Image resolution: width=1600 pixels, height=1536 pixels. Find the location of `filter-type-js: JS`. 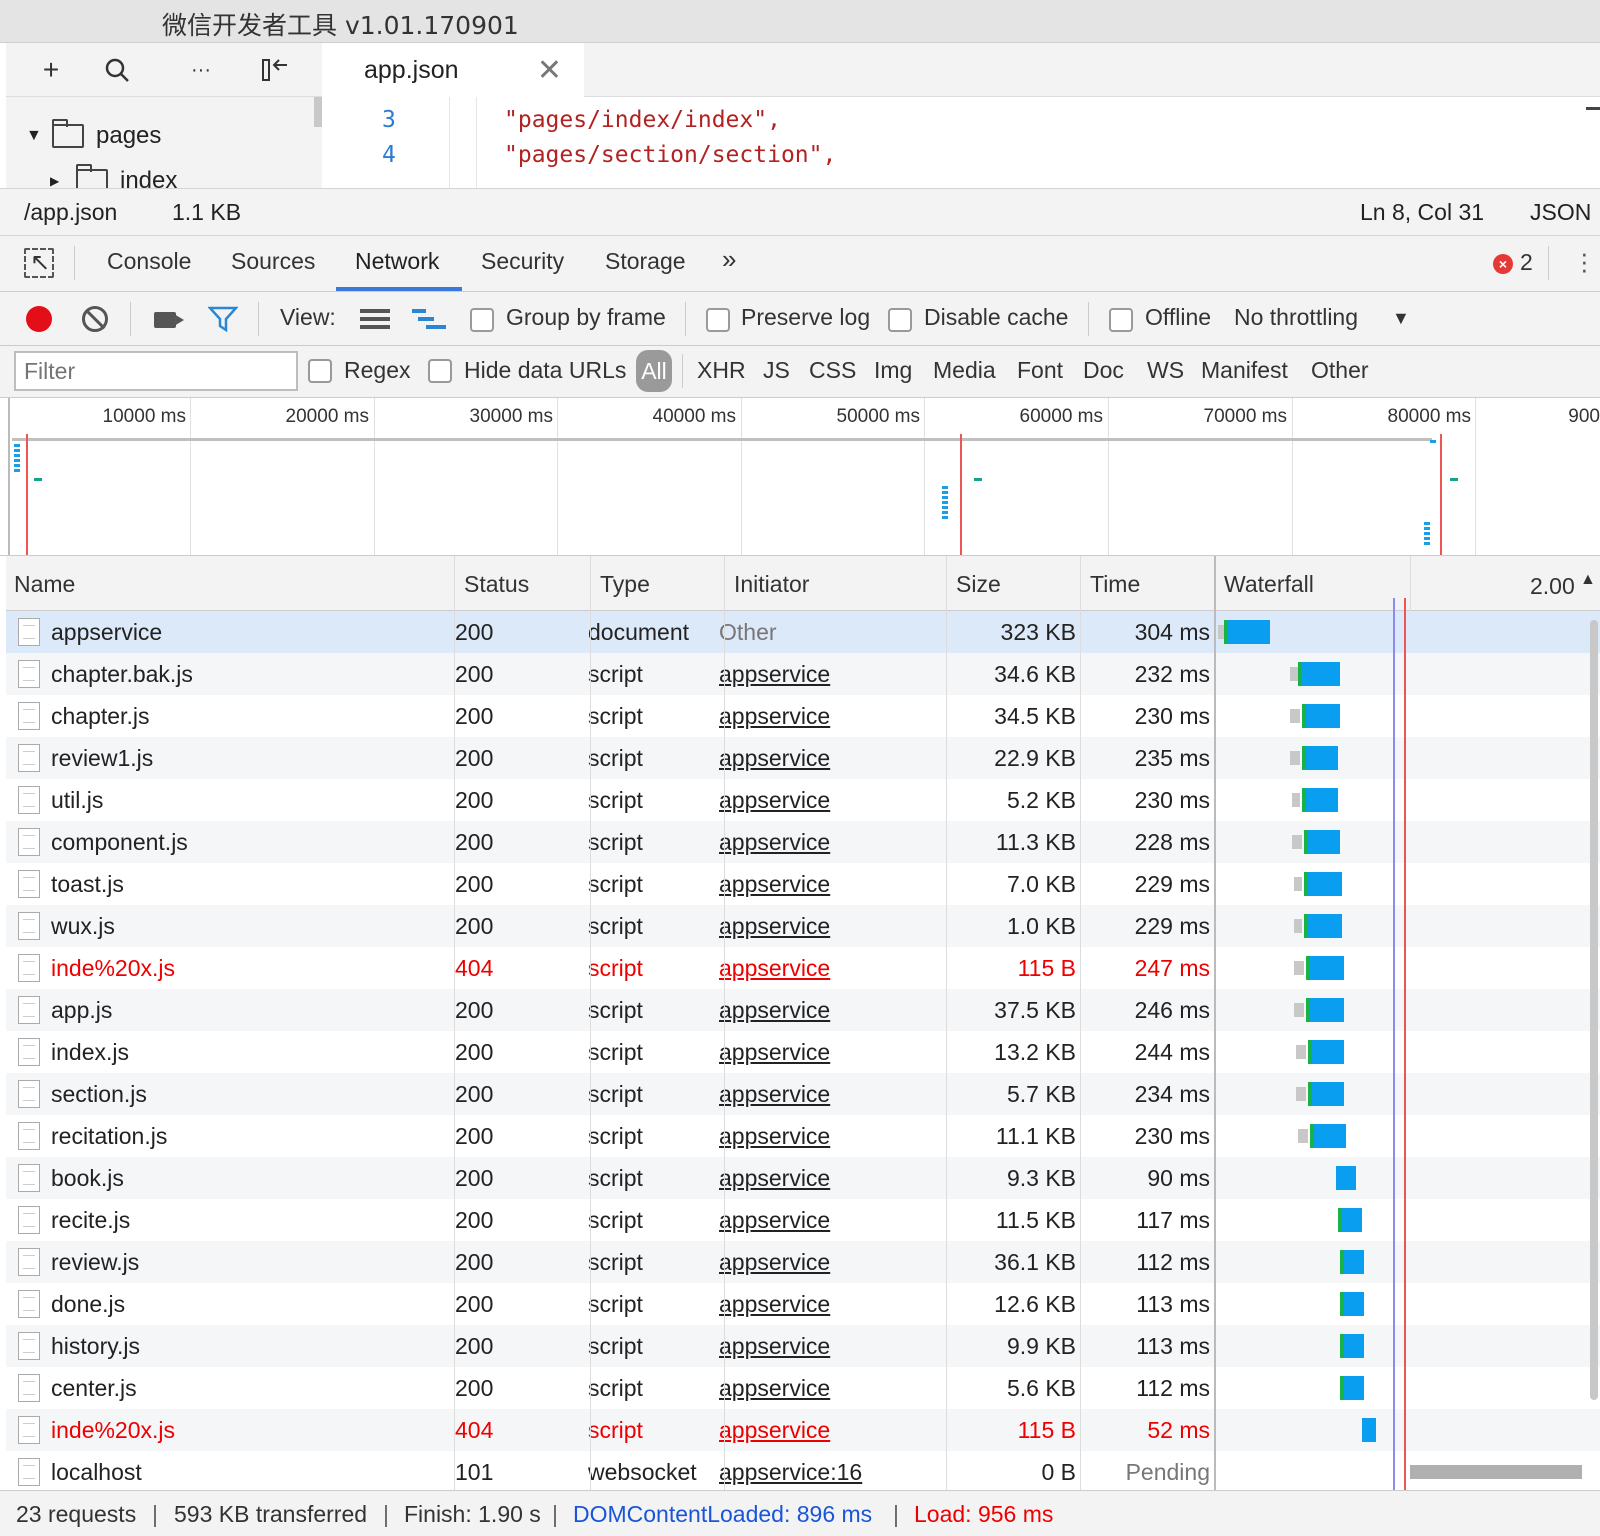

filter-type-js: JS is located at coordinates (776, 370).